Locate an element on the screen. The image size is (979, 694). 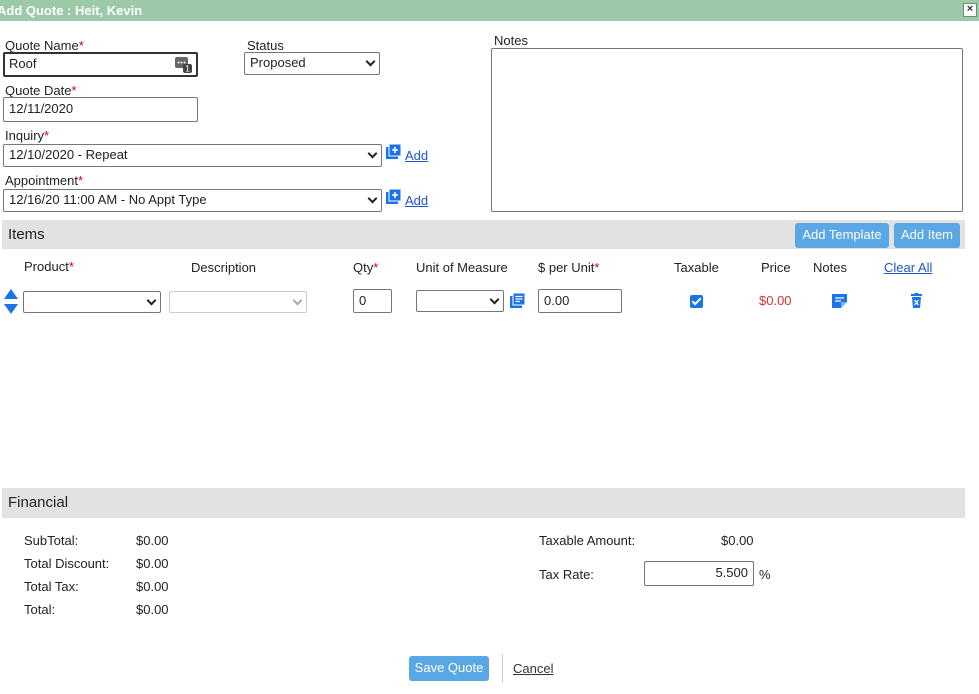
cancel-link: Cancel is located at coordinates (533, 668).